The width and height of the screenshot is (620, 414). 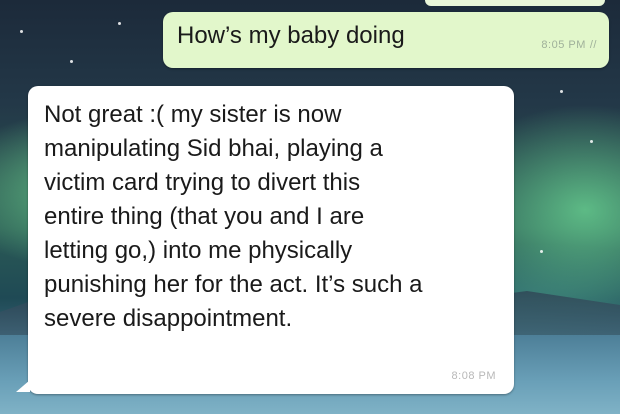 I want to click on incoming-message-line: letting go,) into me physically, so click(x=198, y=250).